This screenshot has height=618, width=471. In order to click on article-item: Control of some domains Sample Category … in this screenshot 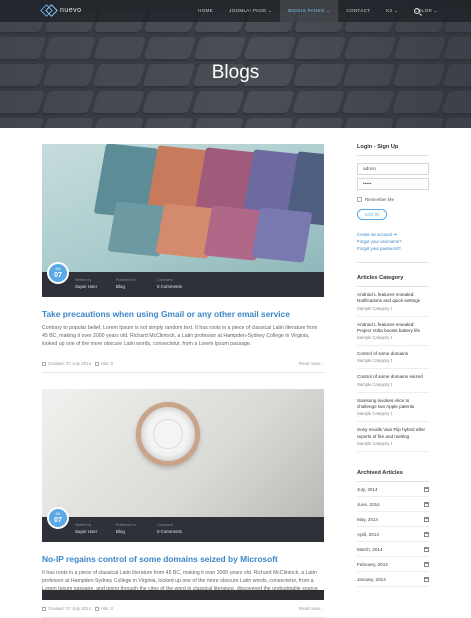, I will do `click(393, 358)`.